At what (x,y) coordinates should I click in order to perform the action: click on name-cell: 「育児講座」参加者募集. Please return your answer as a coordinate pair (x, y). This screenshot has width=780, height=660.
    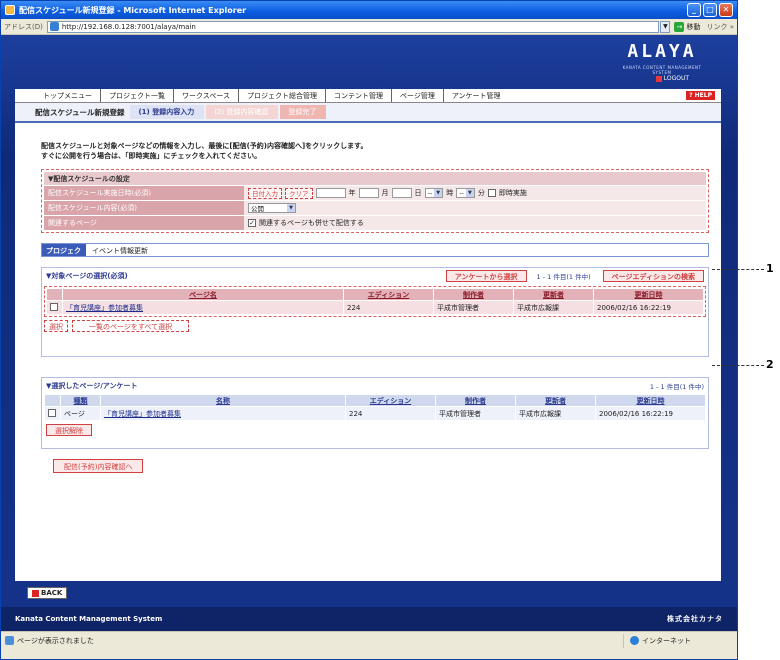
    Looking at the image, I should click on (223, 413).